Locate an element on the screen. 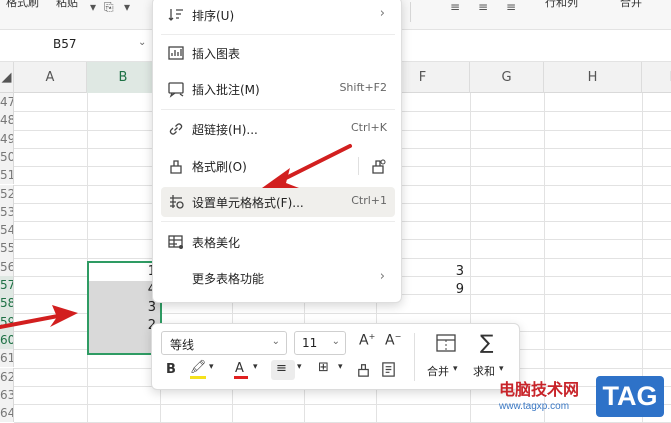 The height and width of the screenshot is (423, 671). row-header-54: 54 is located at coordinates (7, 230).